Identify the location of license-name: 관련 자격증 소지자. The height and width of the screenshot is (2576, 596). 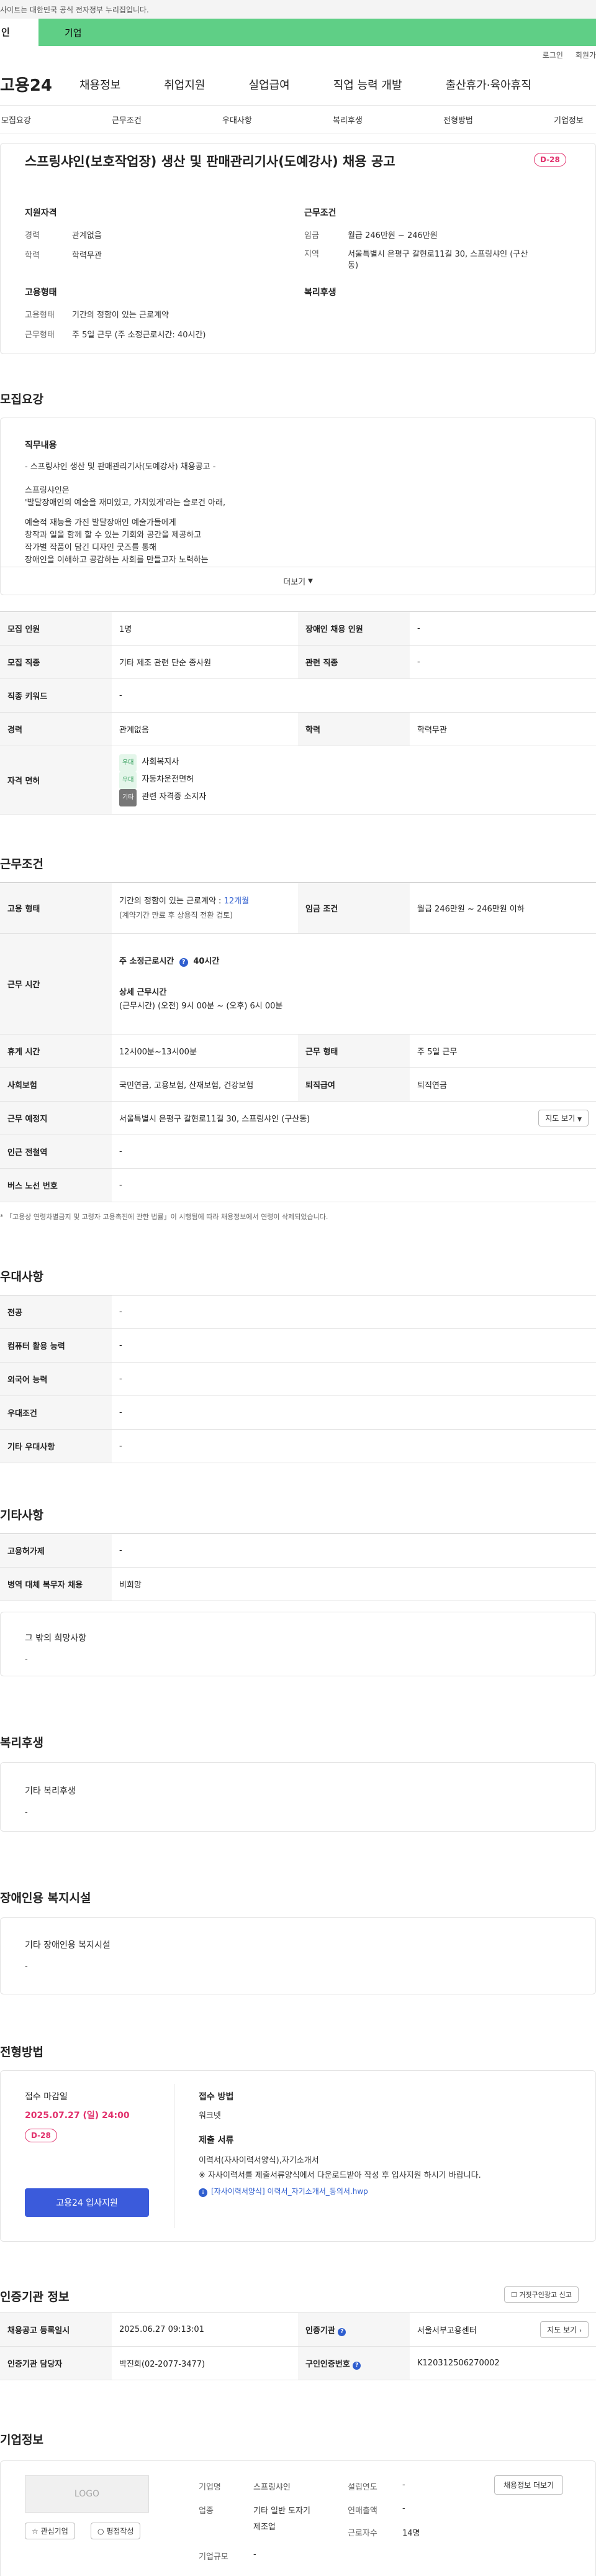
(174, 797).